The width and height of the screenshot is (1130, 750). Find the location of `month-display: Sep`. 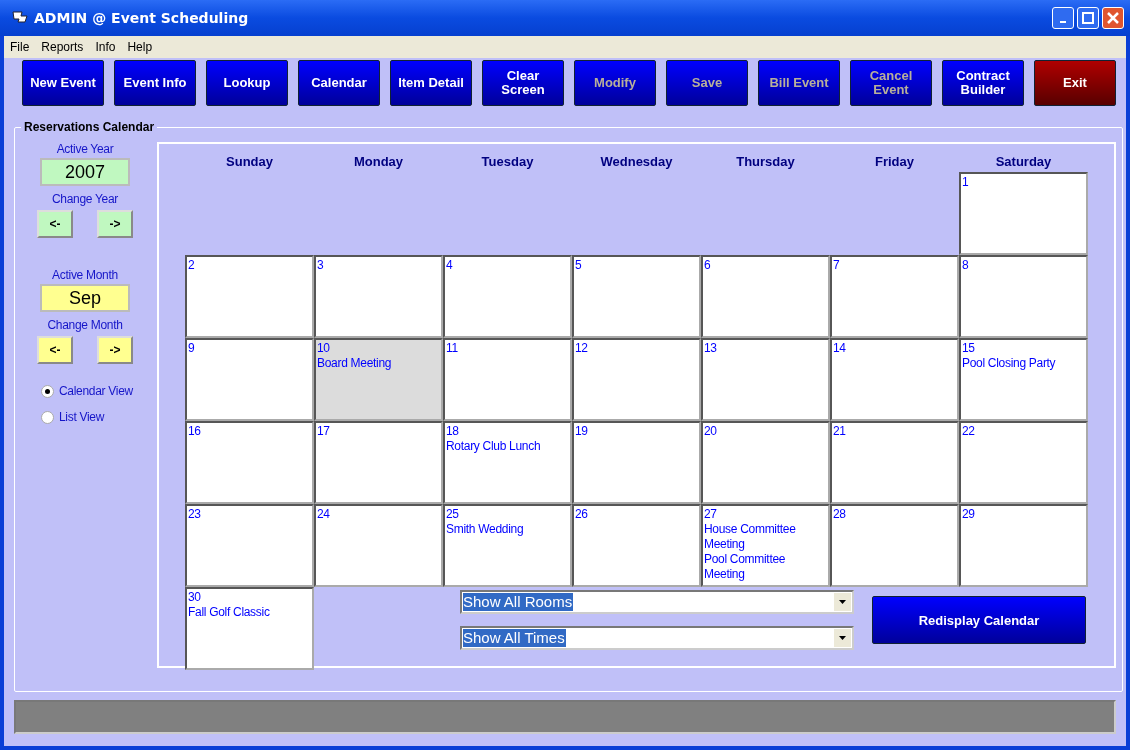

month-display: Sep is located at coordinates (85, 298).